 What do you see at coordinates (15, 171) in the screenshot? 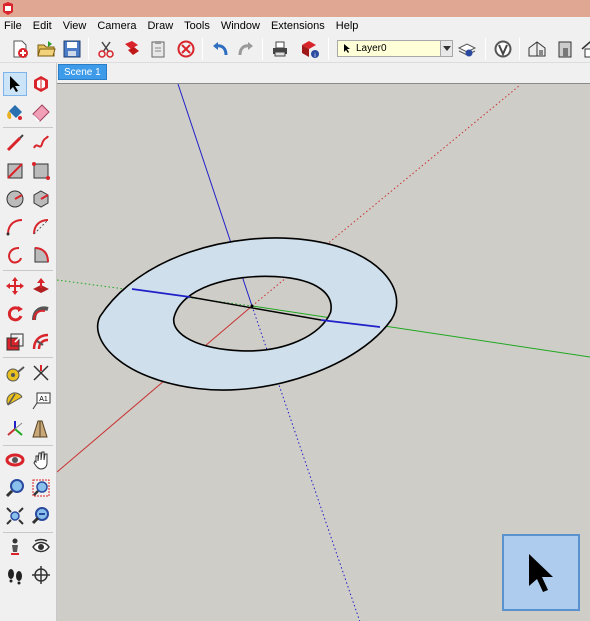
I see `rectangle-icon` at bounding box center [15, 171].